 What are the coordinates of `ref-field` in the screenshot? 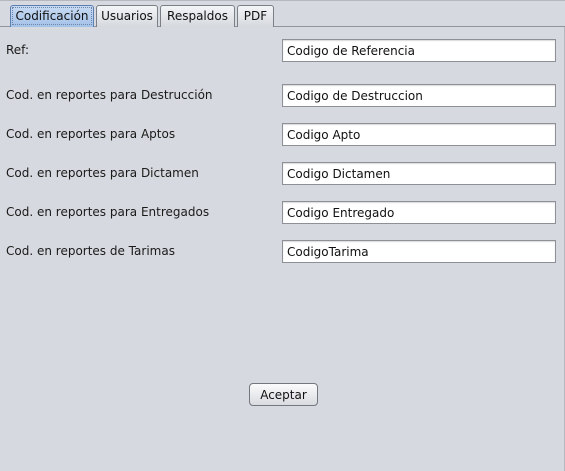 It's located at (419, 50).